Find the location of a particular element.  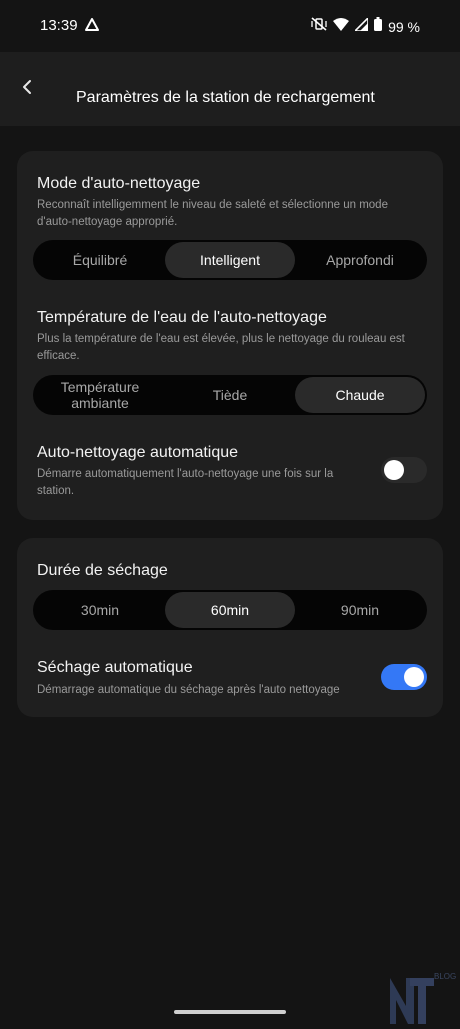

auto-clean-toggle is located at coordinates (404, 470).